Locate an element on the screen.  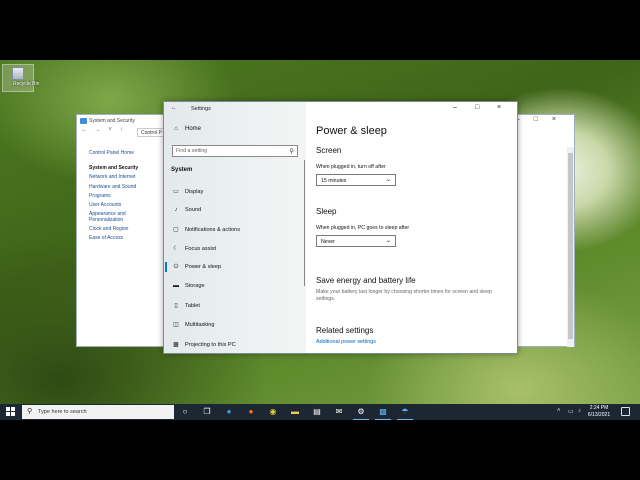
edge-icon: ● is located at coordinates (229, 412).